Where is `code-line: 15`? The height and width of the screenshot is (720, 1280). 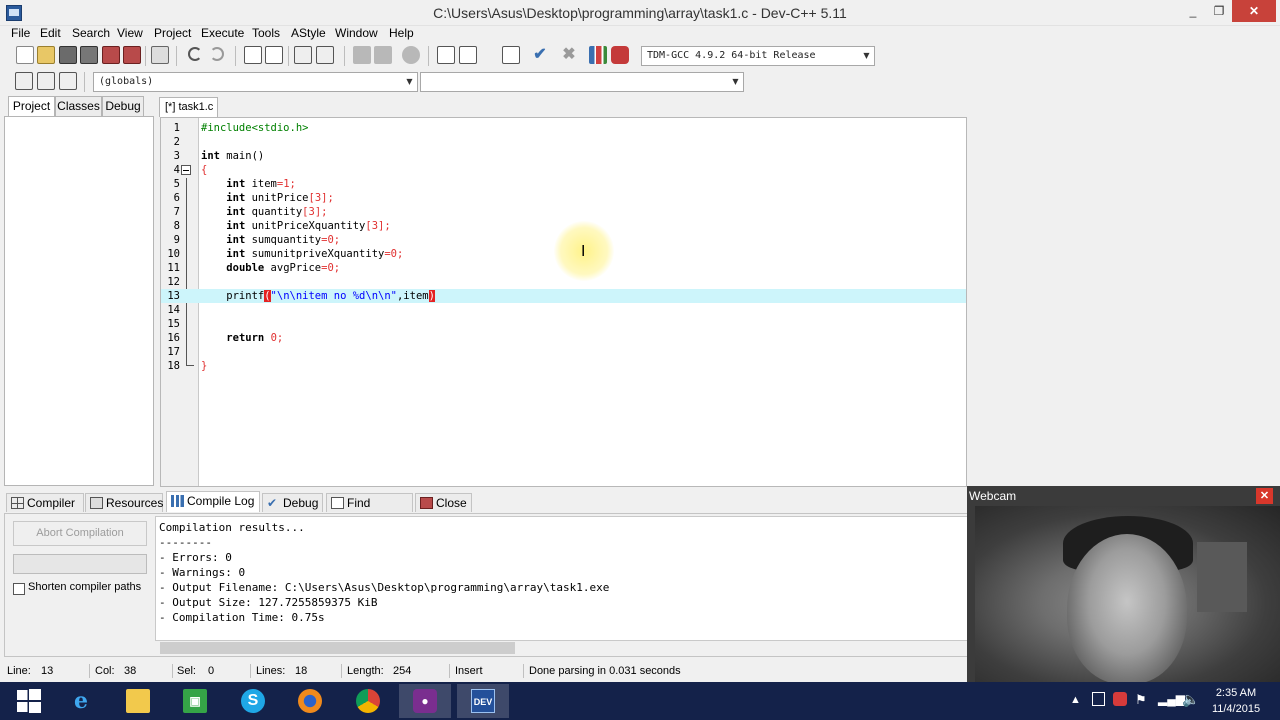
code-line: 15 is located at coordinates (173, 324).